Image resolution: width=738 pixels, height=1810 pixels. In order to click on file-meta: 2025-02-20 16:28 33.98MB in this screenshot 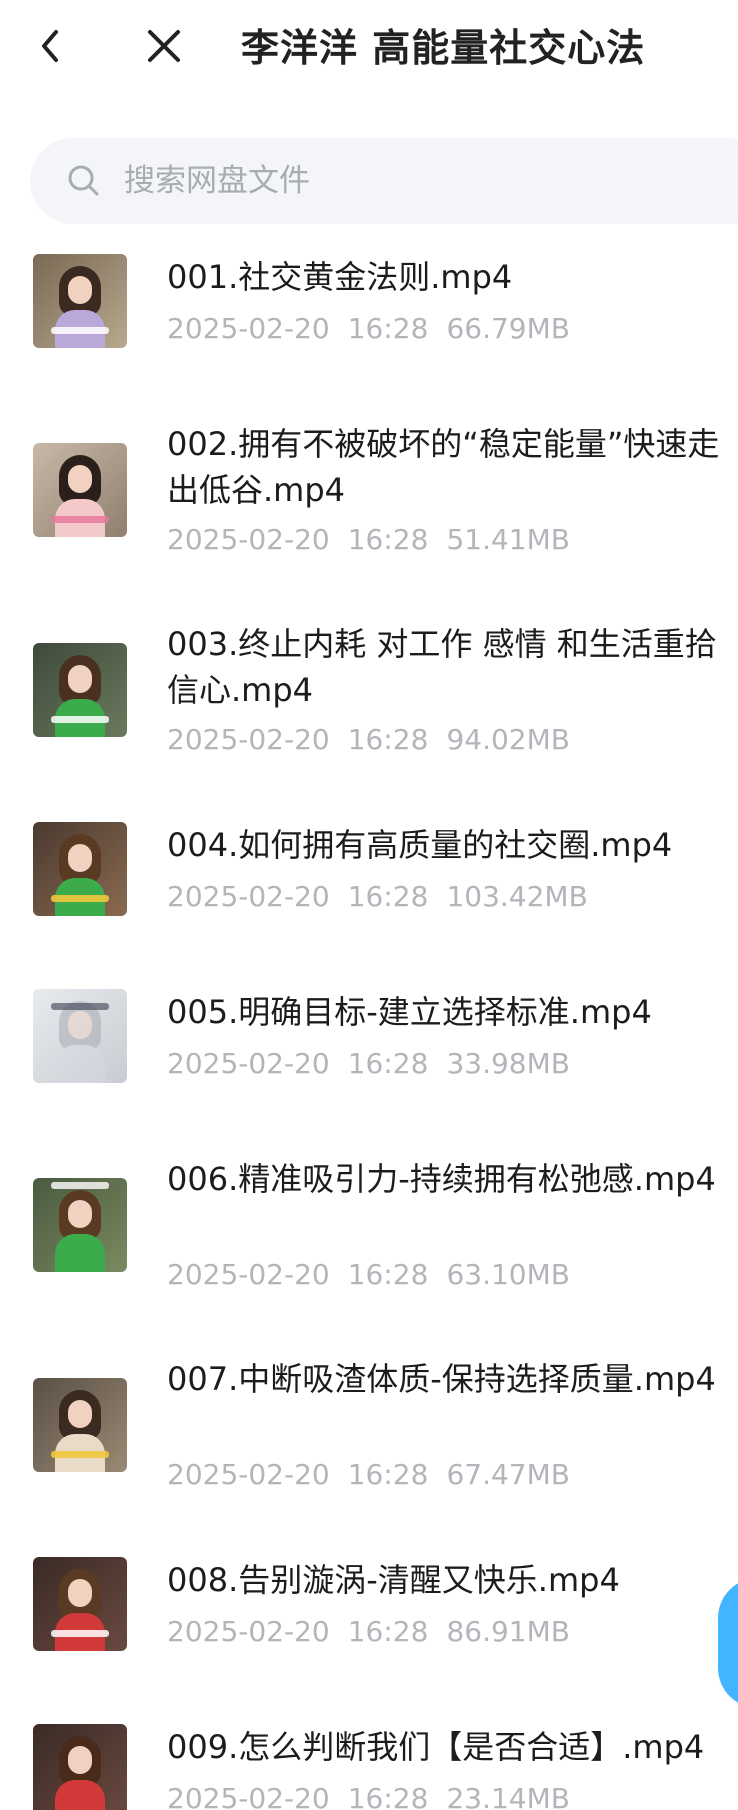, I will do `click(447, 1064)`.